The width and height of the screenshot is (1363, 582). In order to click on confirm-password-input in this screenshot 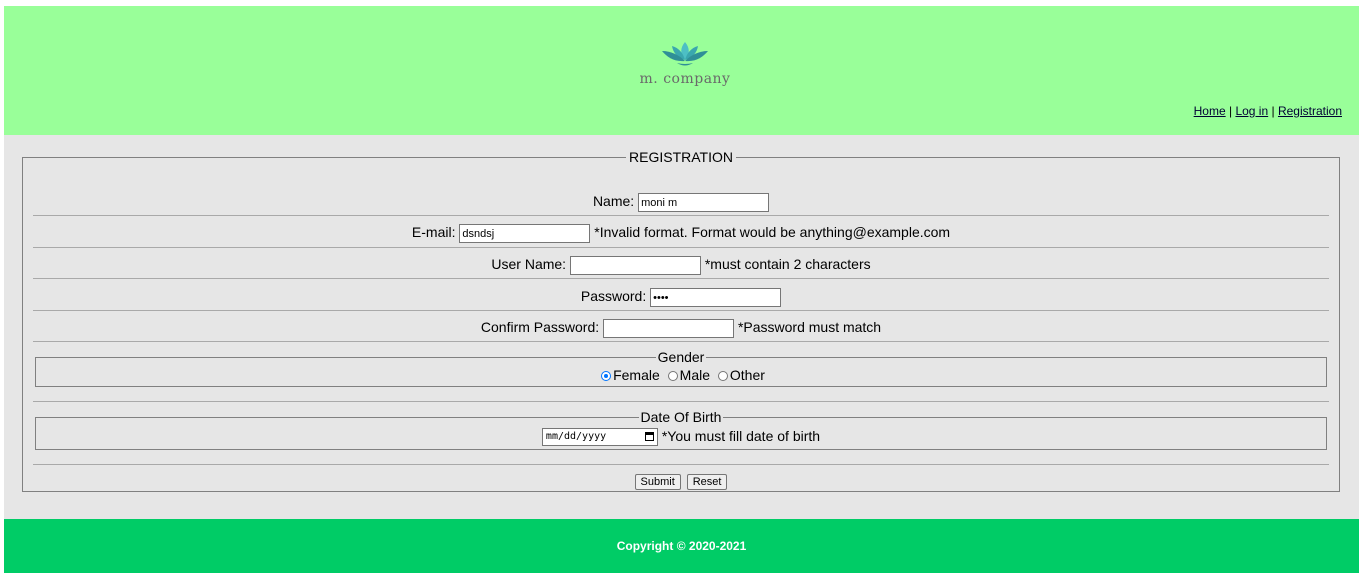, I will do `click(669, 328)`.